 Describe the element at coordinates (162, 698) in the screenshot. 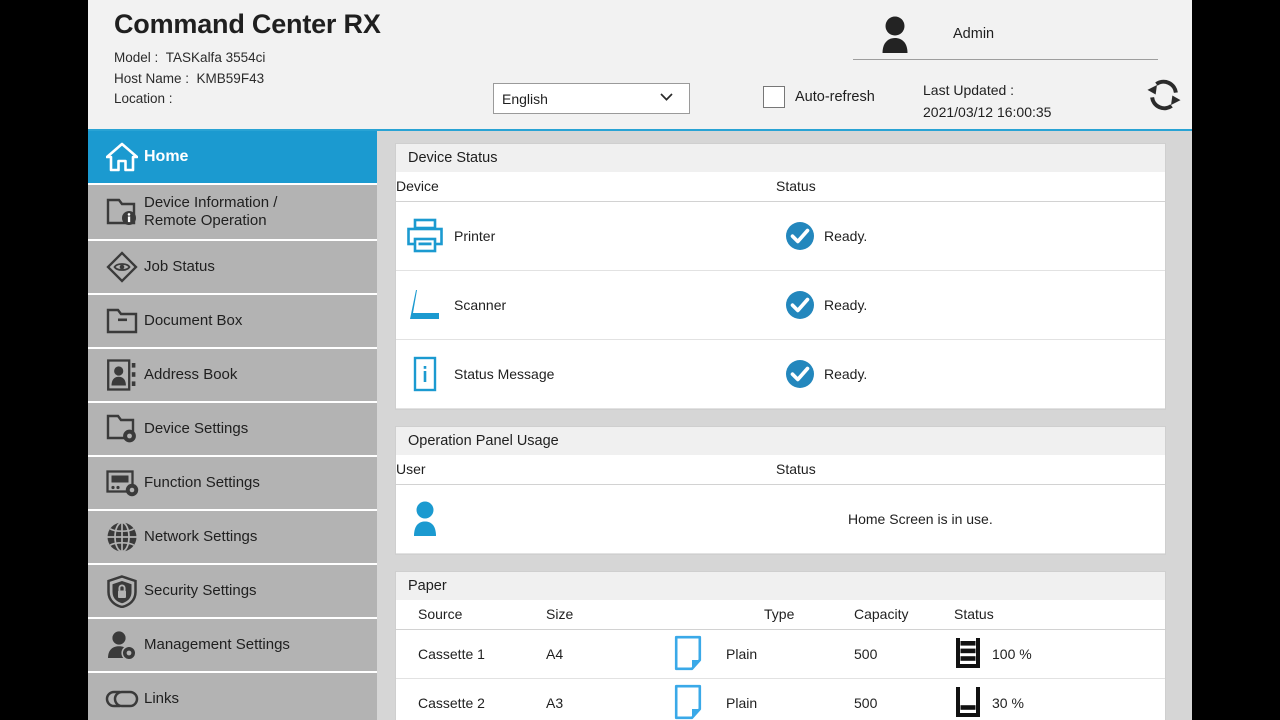

I see `sidebar-item-label: Links` at that location.